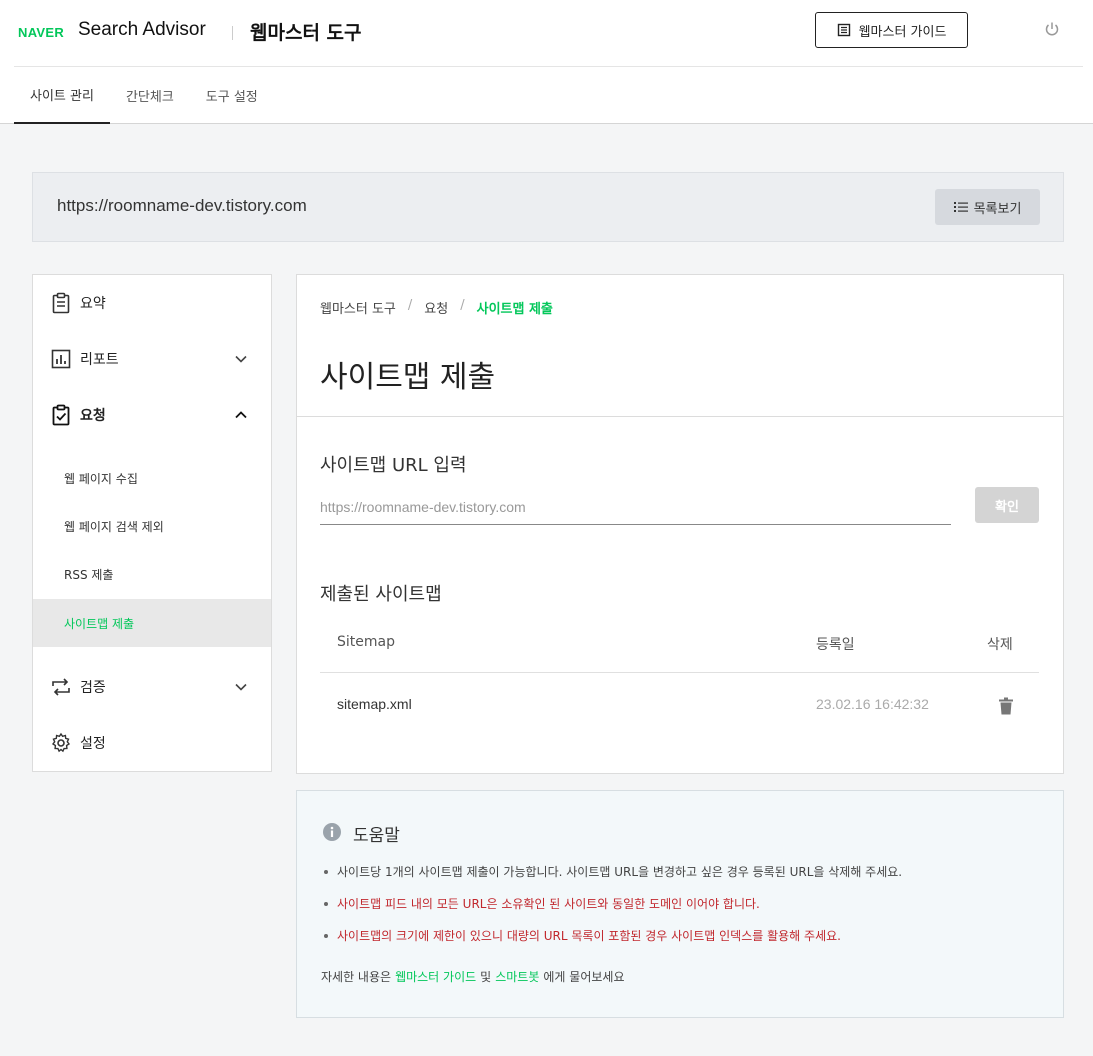  What do you see at coordinates (548, 33) in the screenshot?
I see `header: NAVER Search Advisor 웹마스터 도구 웹마스터 가이드` at bounding box center [548, 33].